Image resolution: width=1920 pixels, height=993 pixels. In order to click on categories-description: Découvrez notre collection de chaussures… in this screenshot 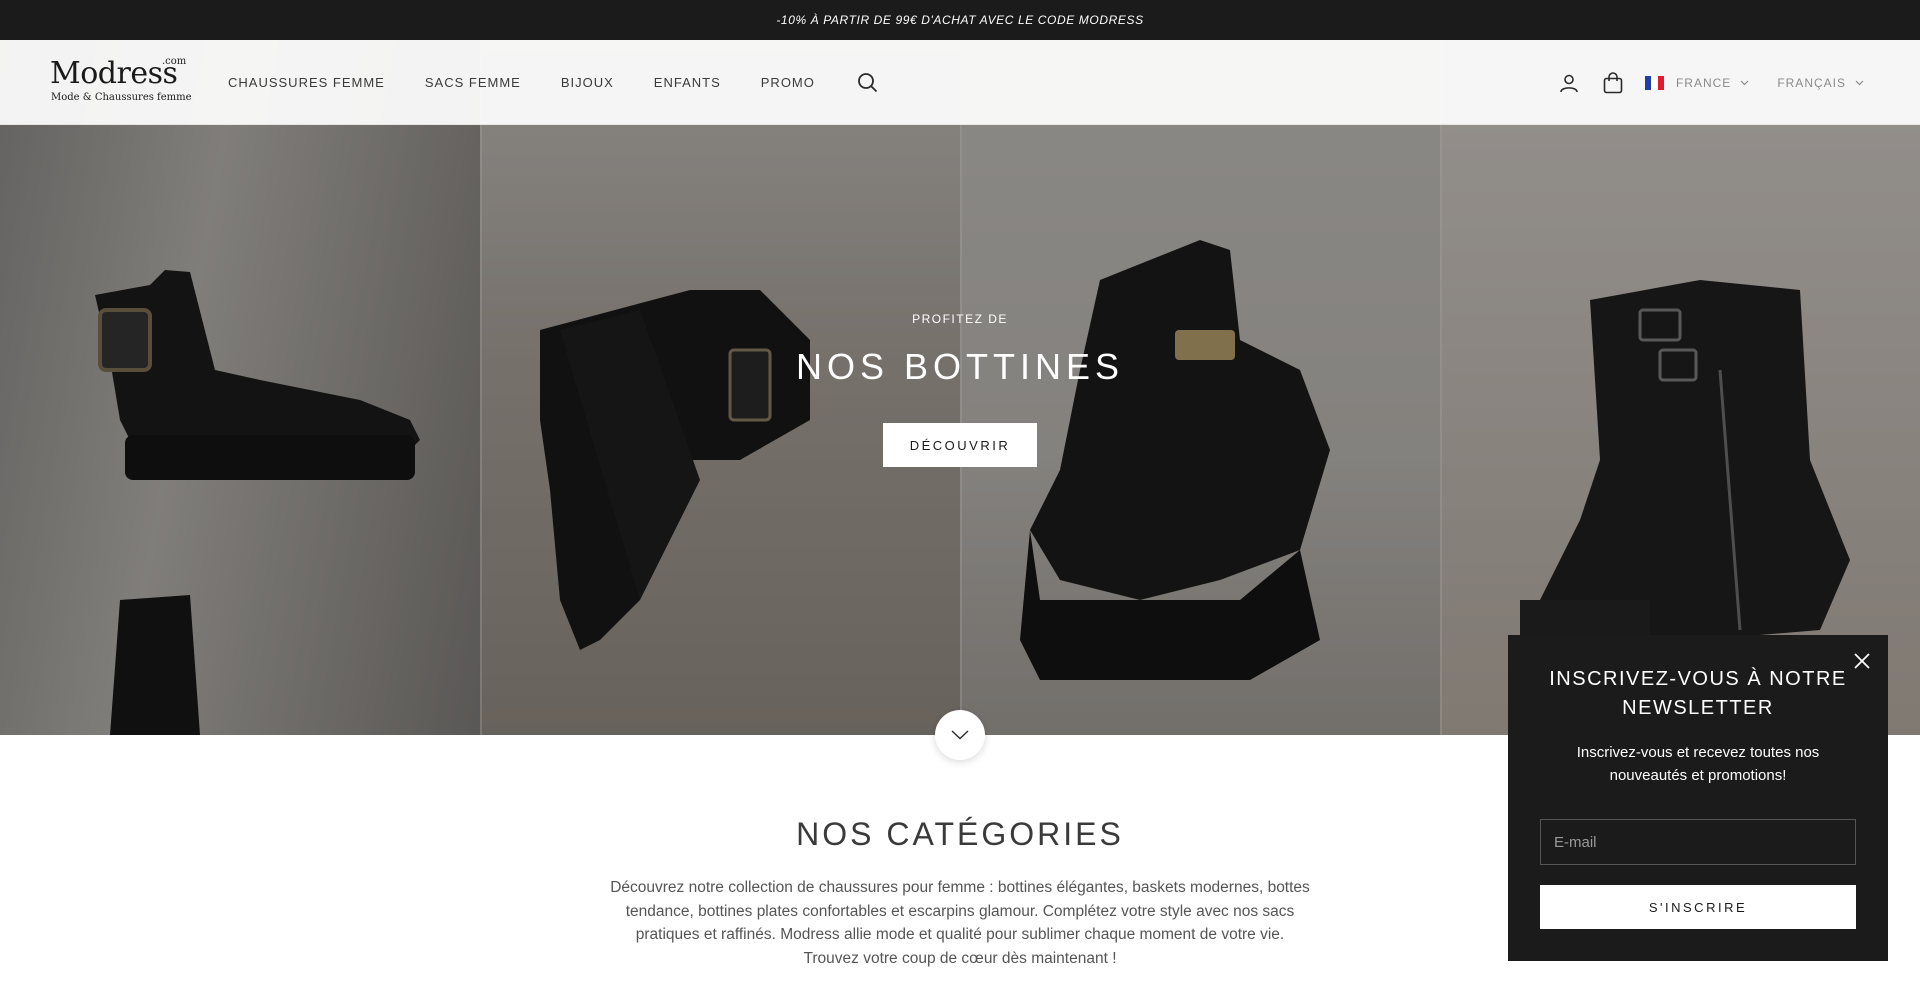, I will do `click(960, 923)`.